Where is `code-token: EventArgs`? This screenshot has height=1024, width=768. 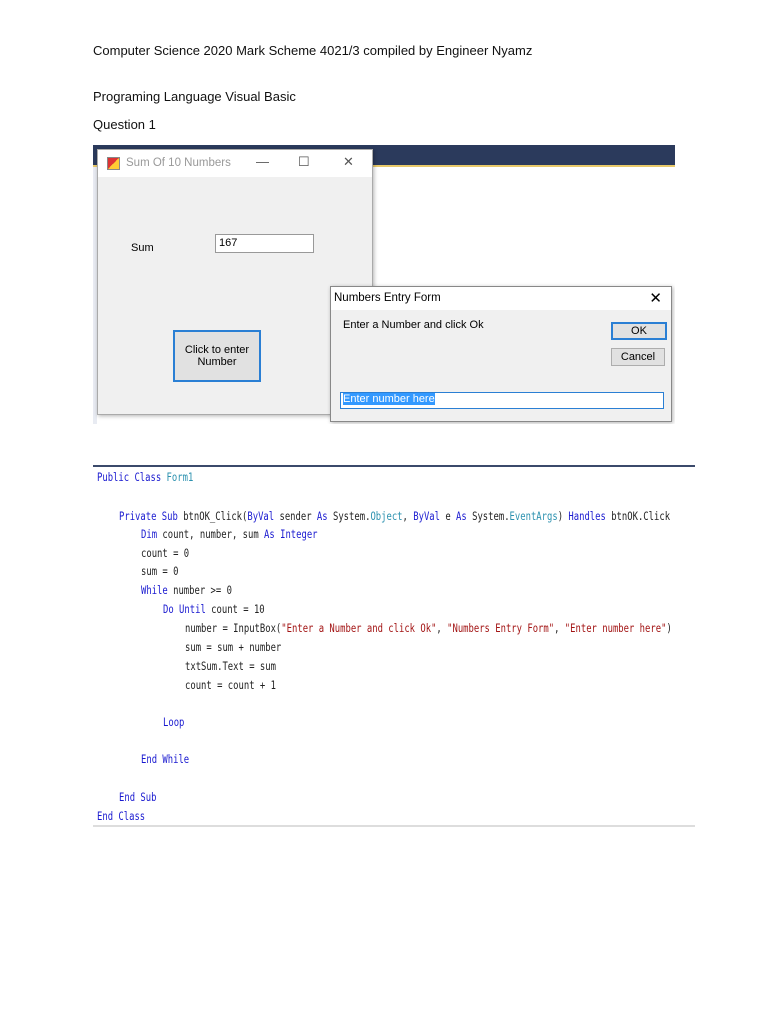 code-token: EventArgs is located at coordinates (533, 516).